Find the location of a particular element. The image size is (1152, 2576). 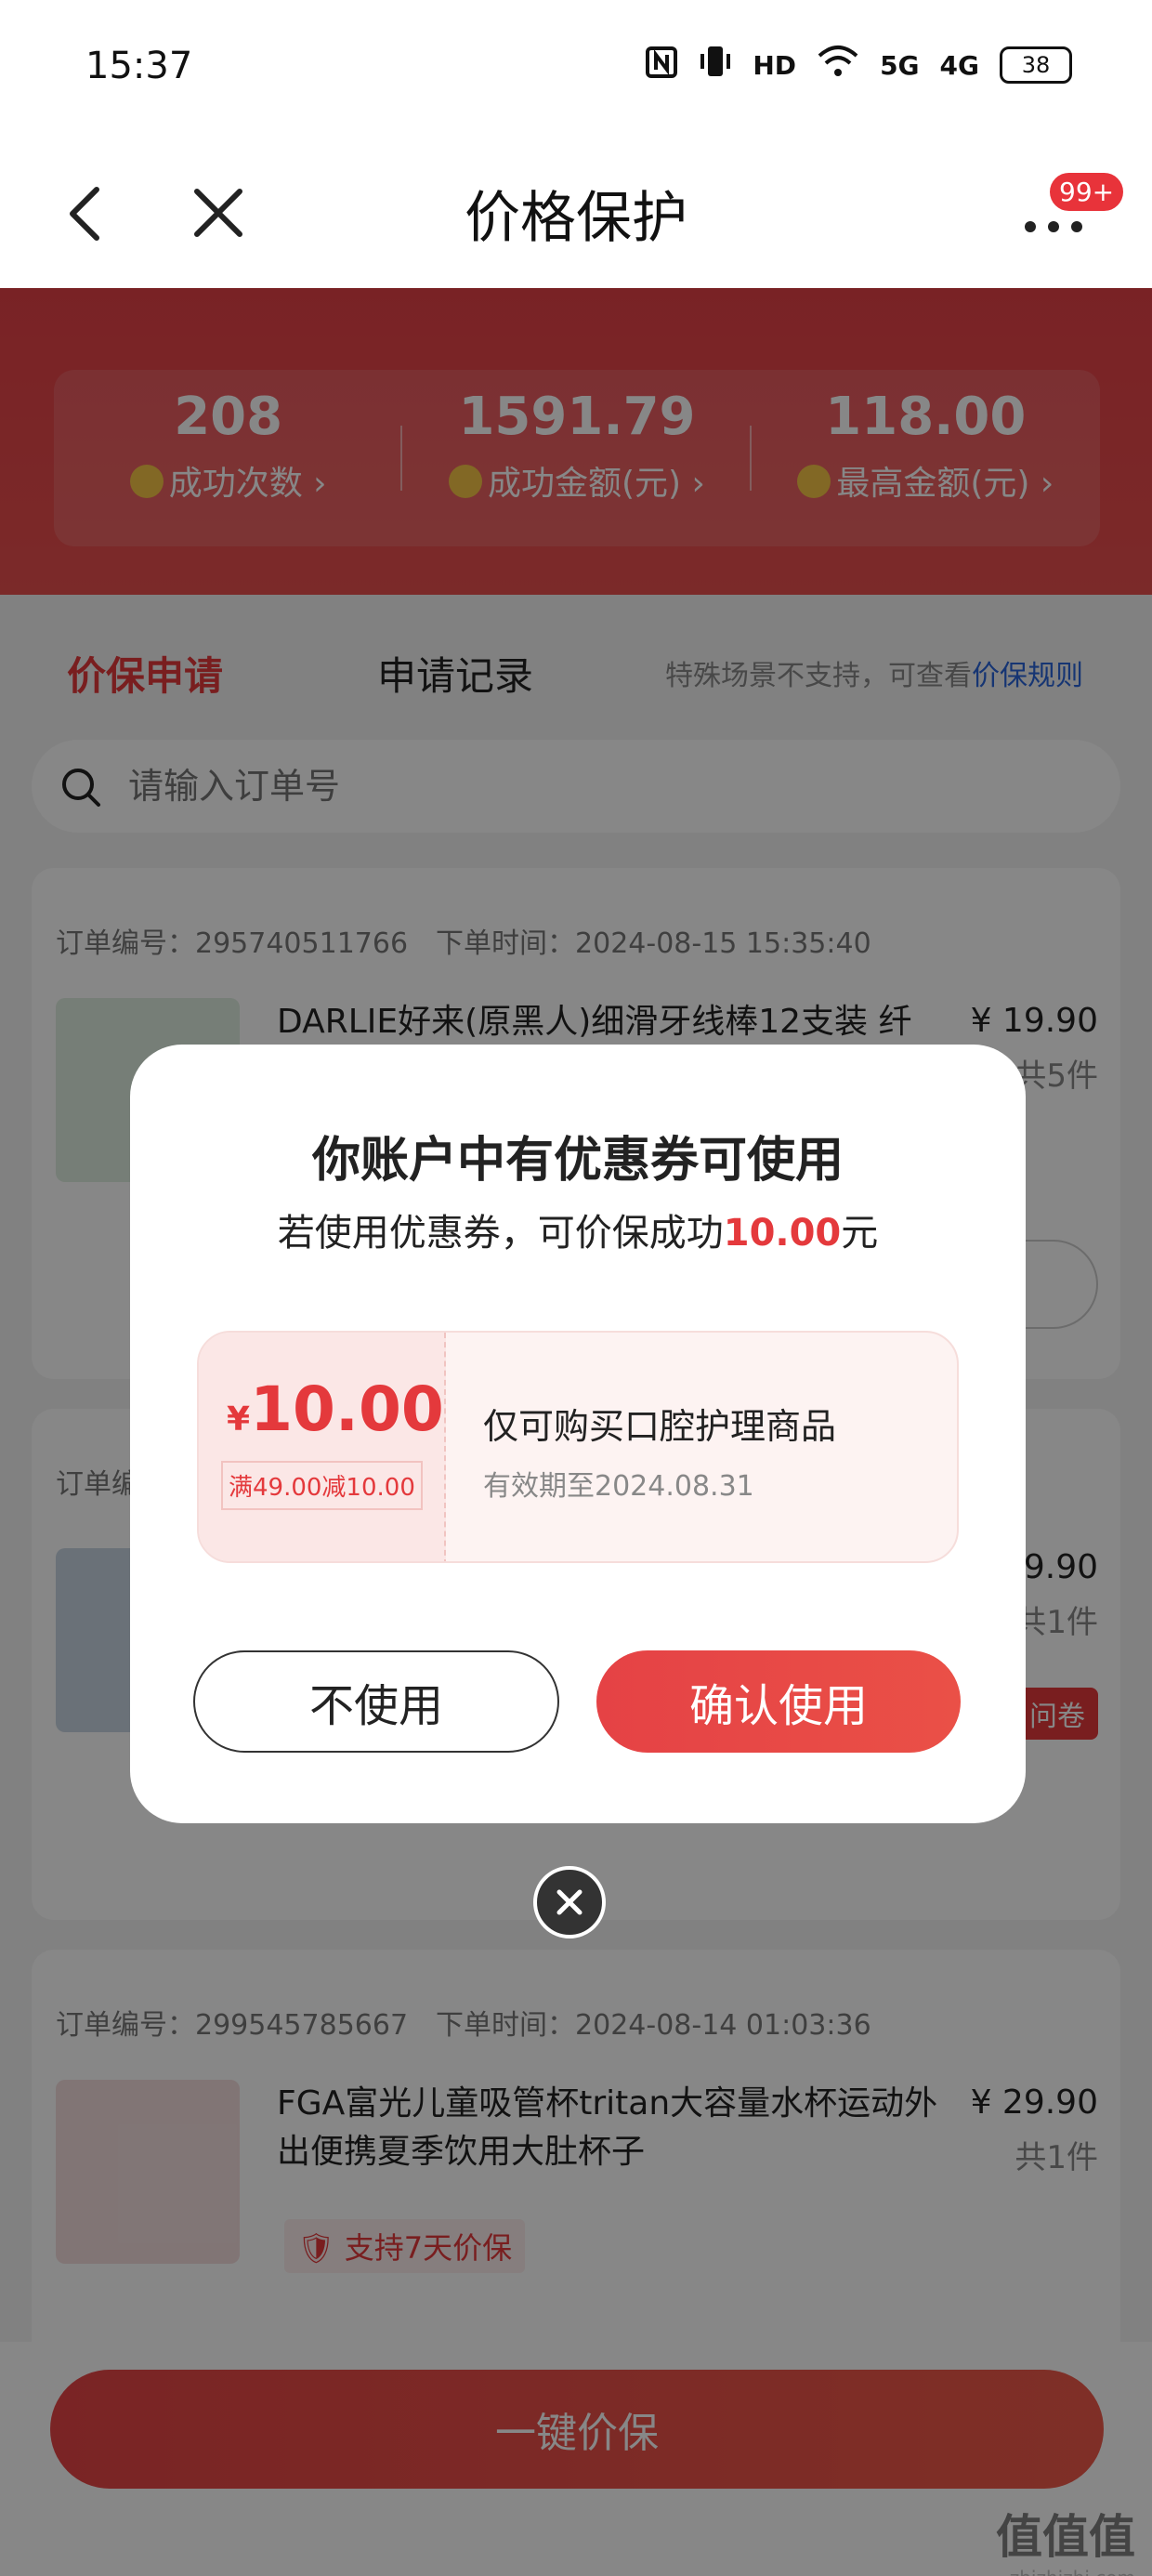

coupon-expiry: 有效期至2024.08.31 is located at coordinates (618, 1486).